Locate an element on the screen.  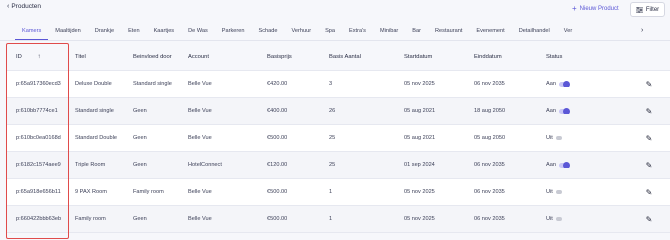
cell-id: p:65a918e656b11 is located at coordinates (38, 192).